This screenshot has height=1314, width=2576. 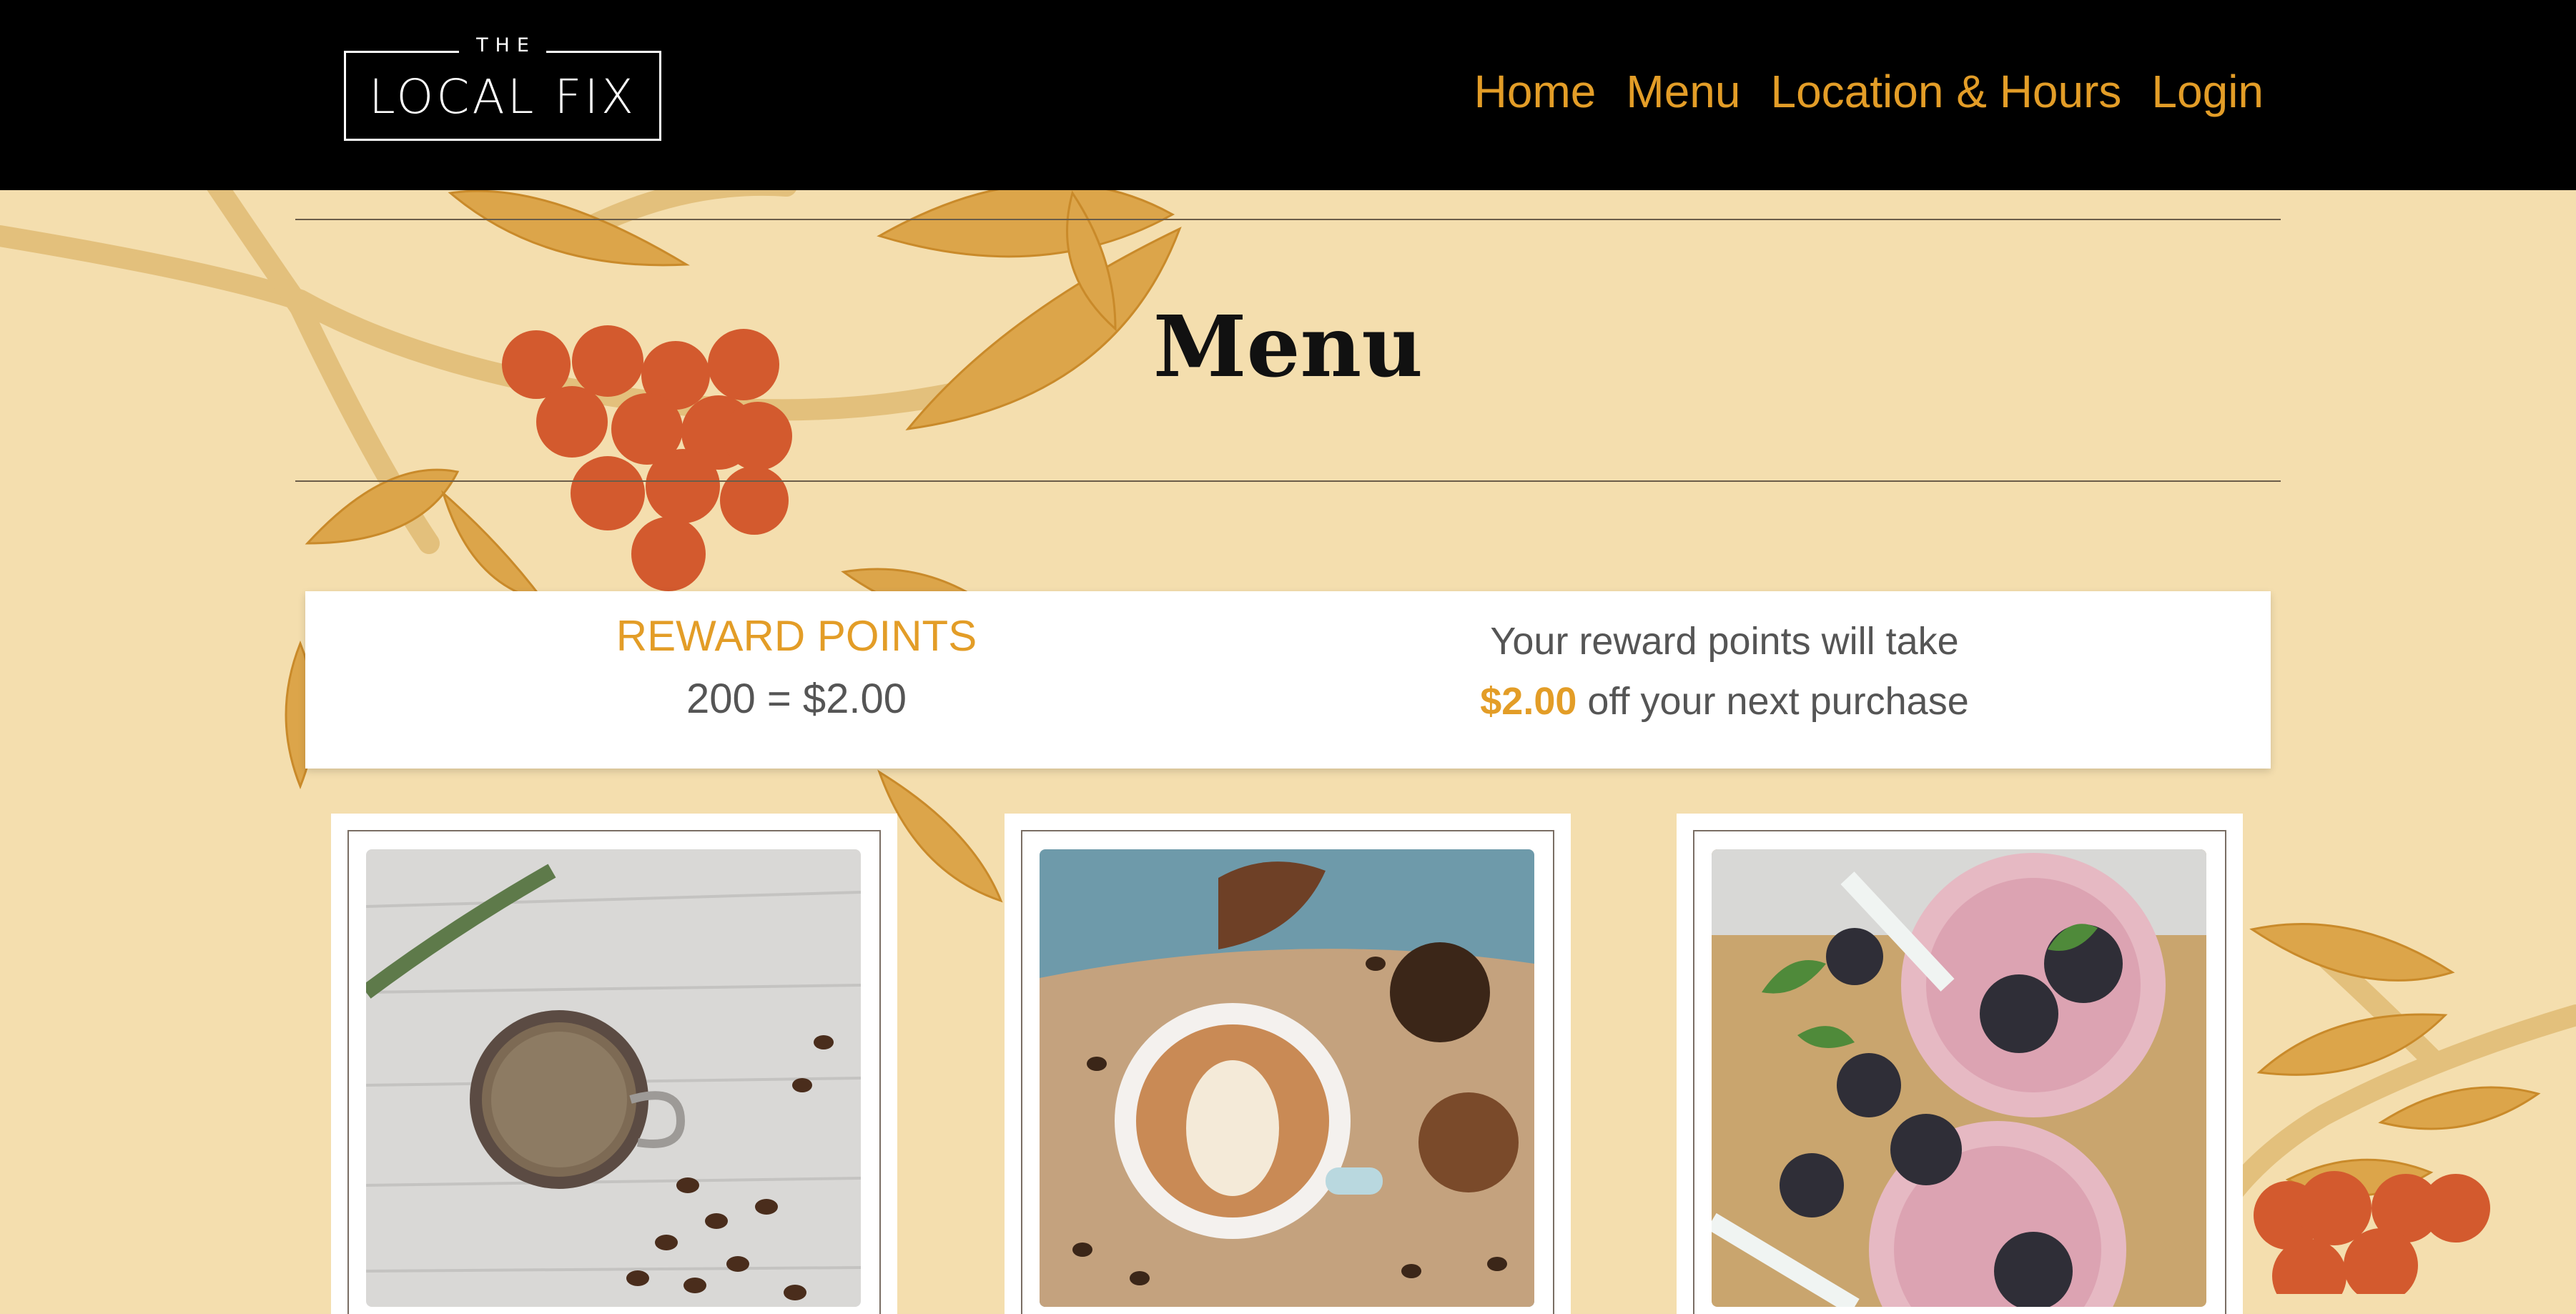 What do you see at coordinates (613, 1078) in the screenshot?
I see `espresso-cup-photo` at bounding box center [613, 1078].